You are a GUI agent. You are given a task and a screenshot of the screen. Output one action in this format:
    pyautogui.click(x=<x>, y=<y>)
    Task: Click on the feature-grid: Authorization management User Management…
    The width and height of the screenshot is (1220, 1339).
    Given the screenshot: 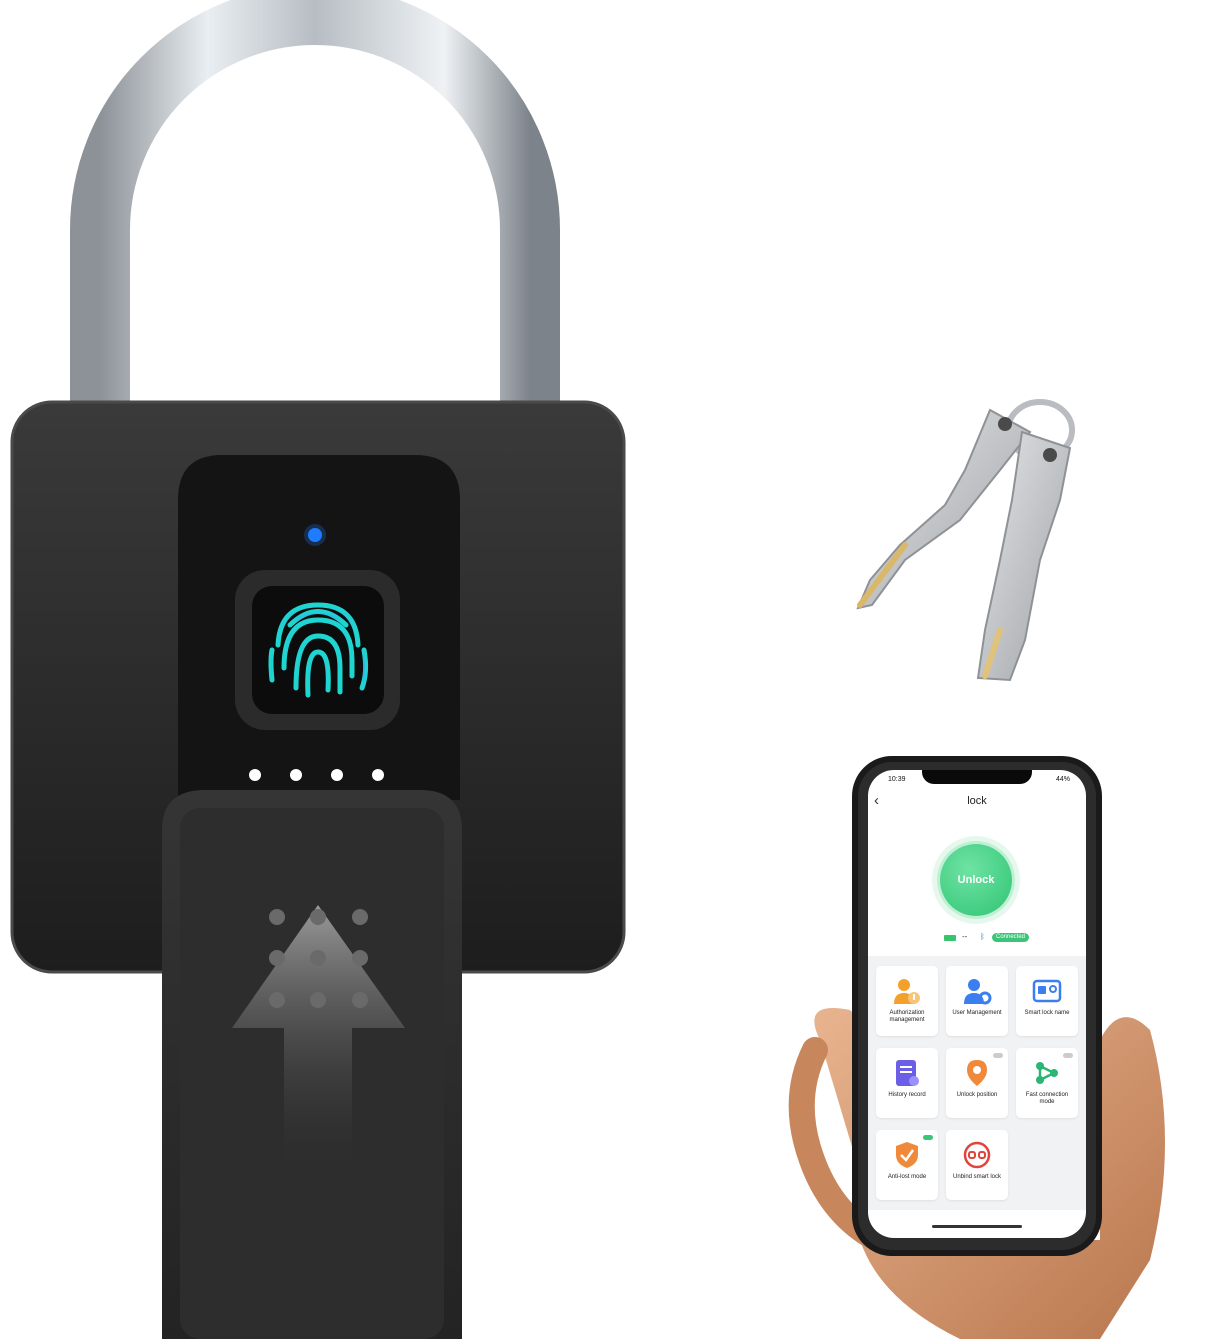 What is the action you would take?
    pyautogui.click(x=977, y=1083)
    